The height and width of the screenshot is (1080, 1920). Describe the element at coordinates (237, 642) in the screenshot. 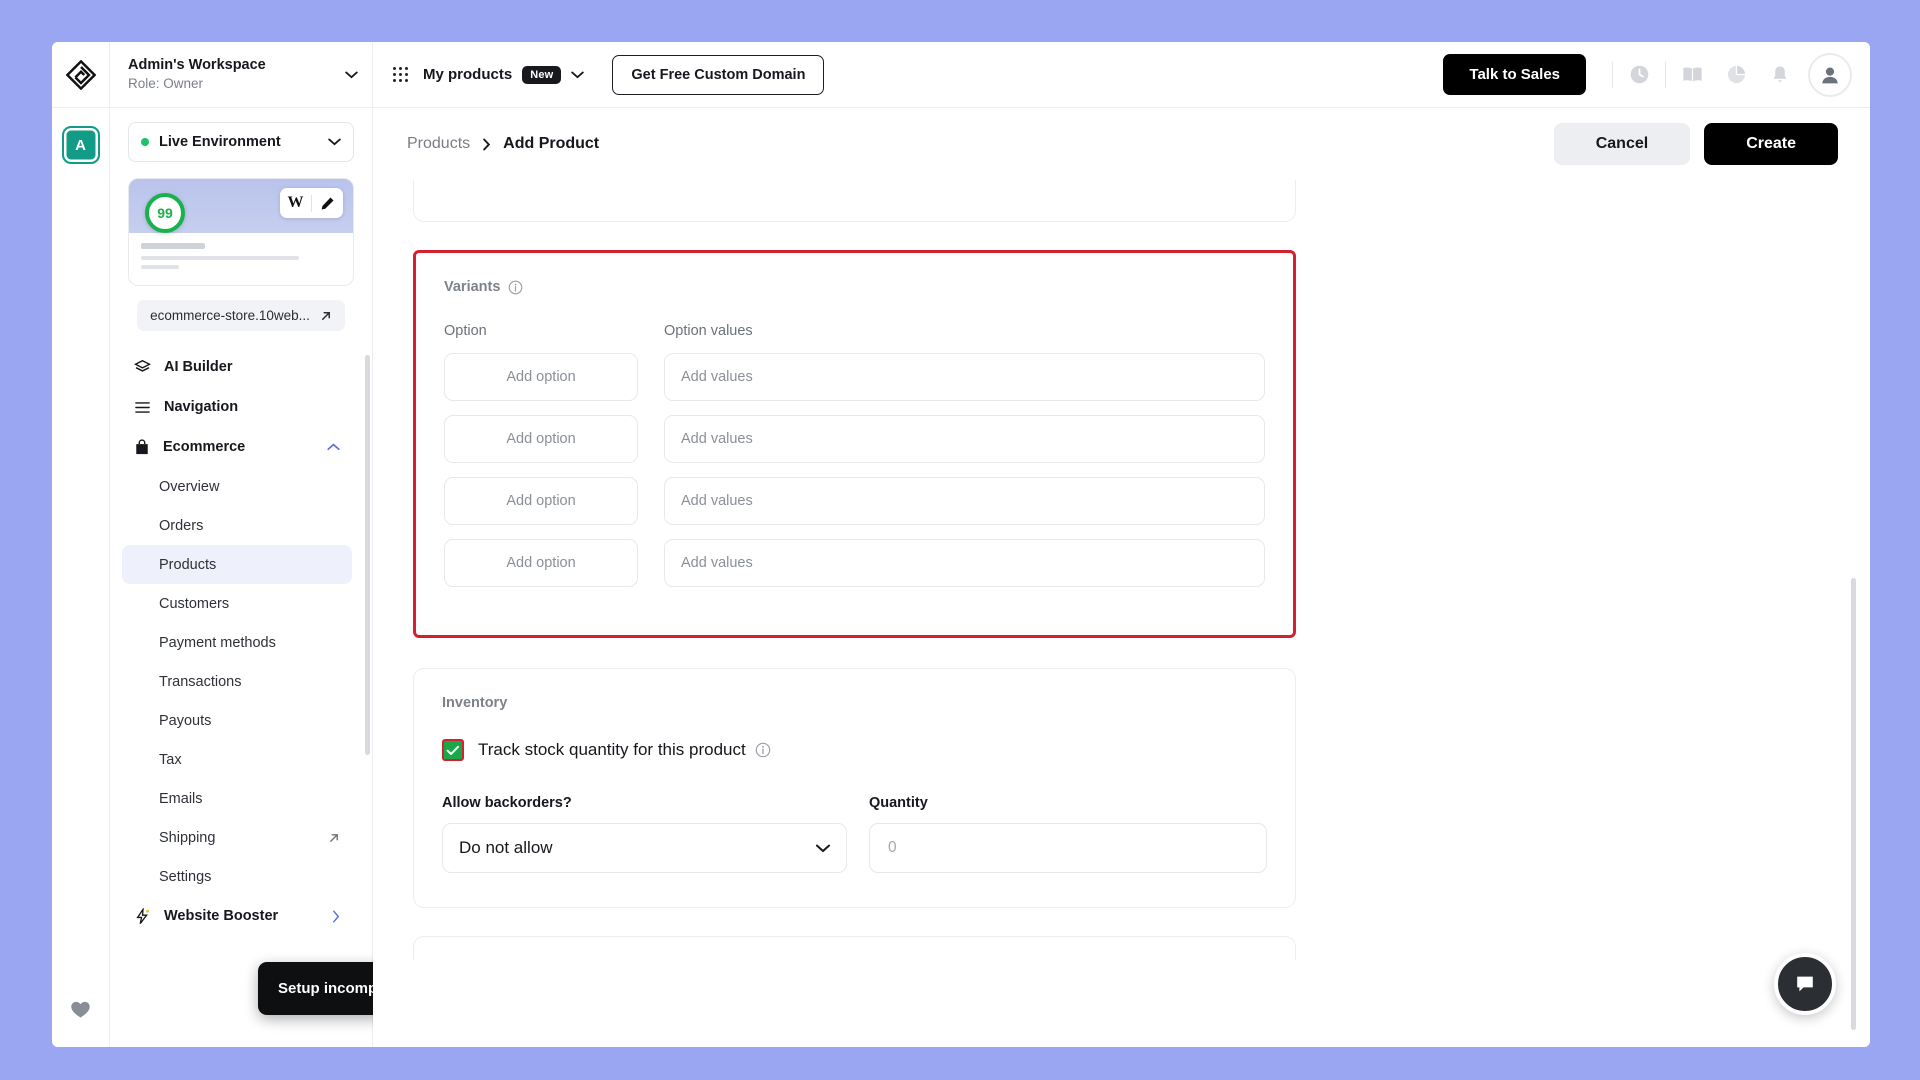

I see `sidebar-item-payment-methods: Payment methods` at that location.